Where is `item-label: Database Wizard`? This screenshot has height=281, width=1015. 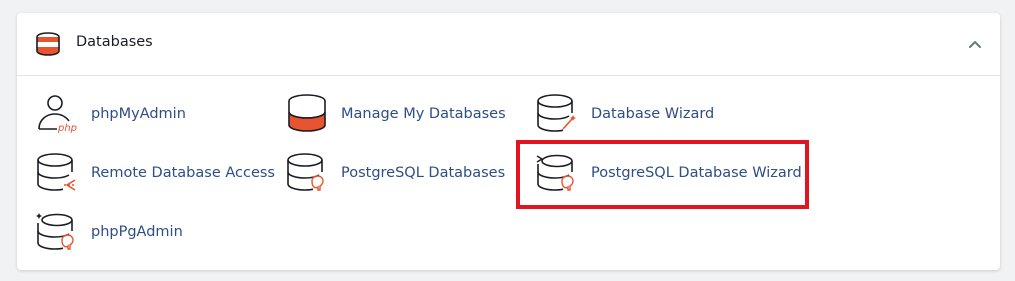
item-label: Database Wizard is located at coordinates (652, 114).